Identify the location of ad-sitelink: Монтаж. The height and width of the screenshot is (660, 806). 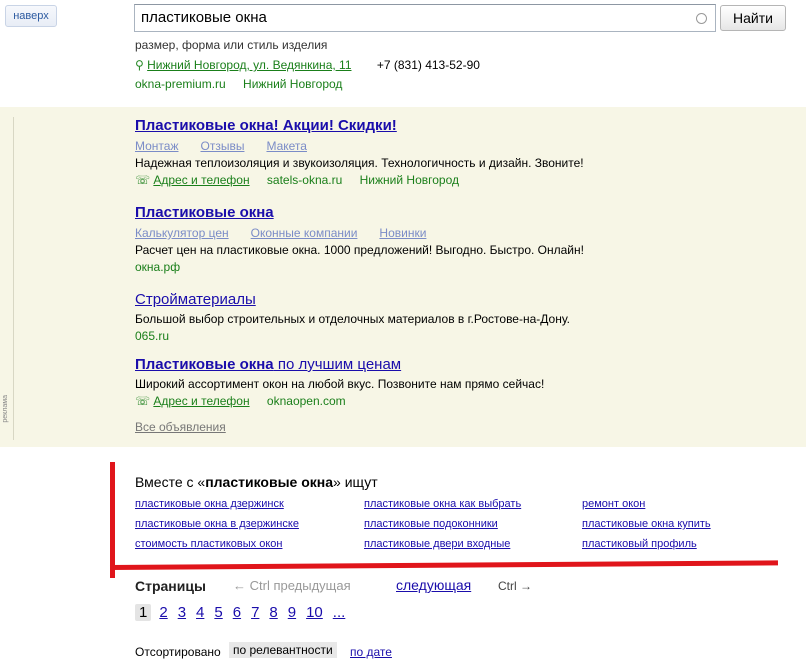
(157, 146).